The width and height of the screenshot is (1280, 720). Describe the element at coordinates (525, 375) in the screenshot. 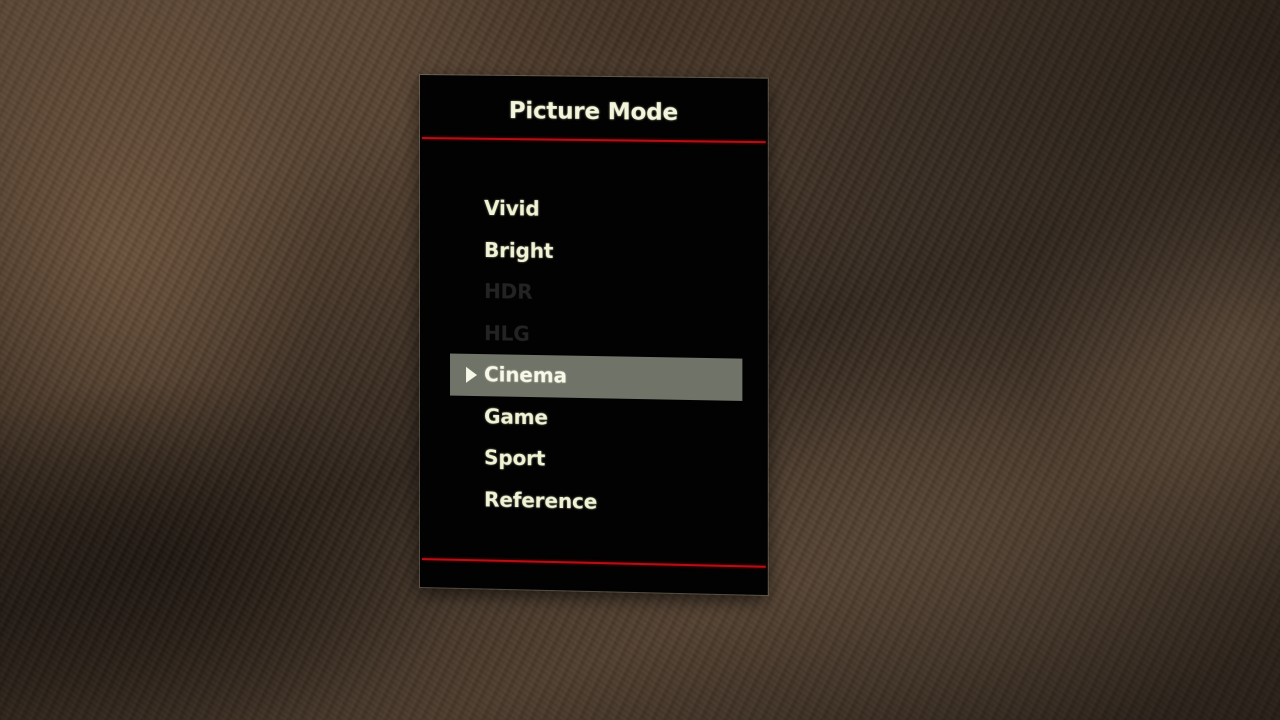

I see `menu-item-label: Cinema` at that location.